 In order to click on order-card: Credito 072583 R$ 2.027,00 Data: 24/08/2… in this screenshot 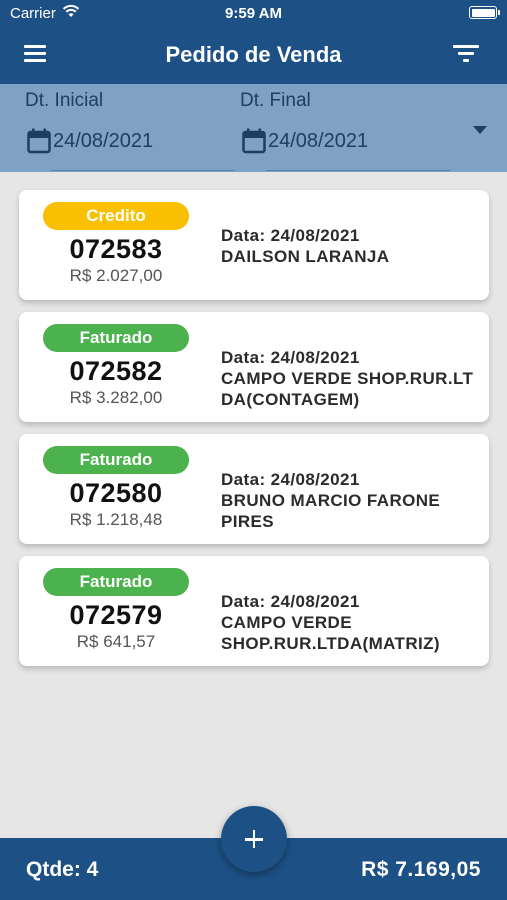, I will do `click(254, 245)`.